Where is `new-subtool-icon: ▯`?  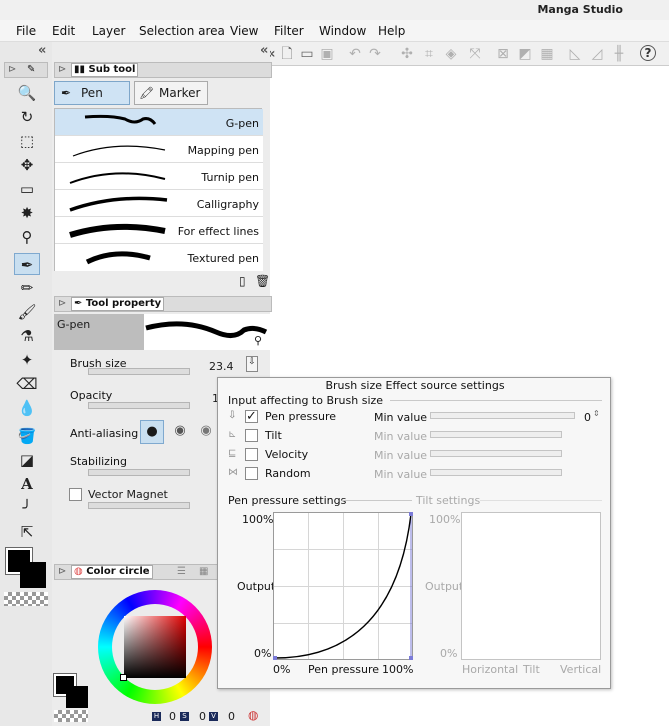
new-subtool-icon: ▯ is located at coordinates (242, 281).